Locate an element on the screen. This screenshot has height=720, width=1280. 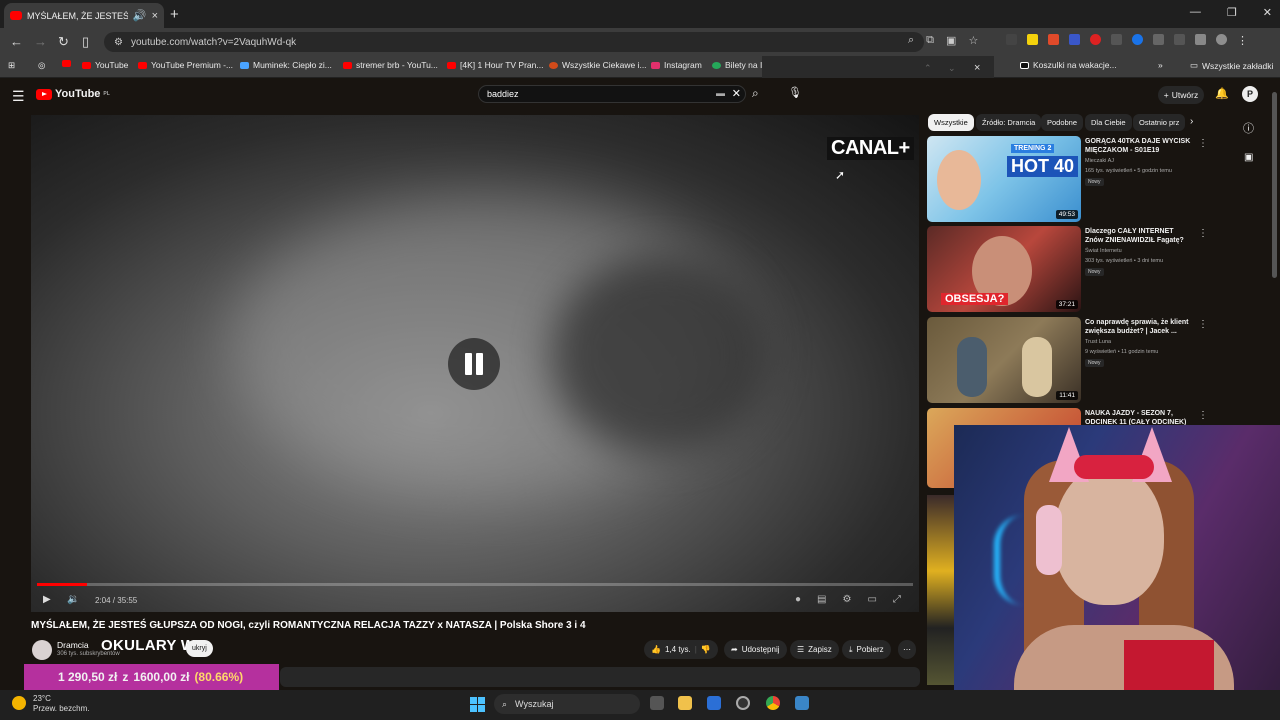
more-actions-icon: ⋯ is located at coordinates (907, 649).